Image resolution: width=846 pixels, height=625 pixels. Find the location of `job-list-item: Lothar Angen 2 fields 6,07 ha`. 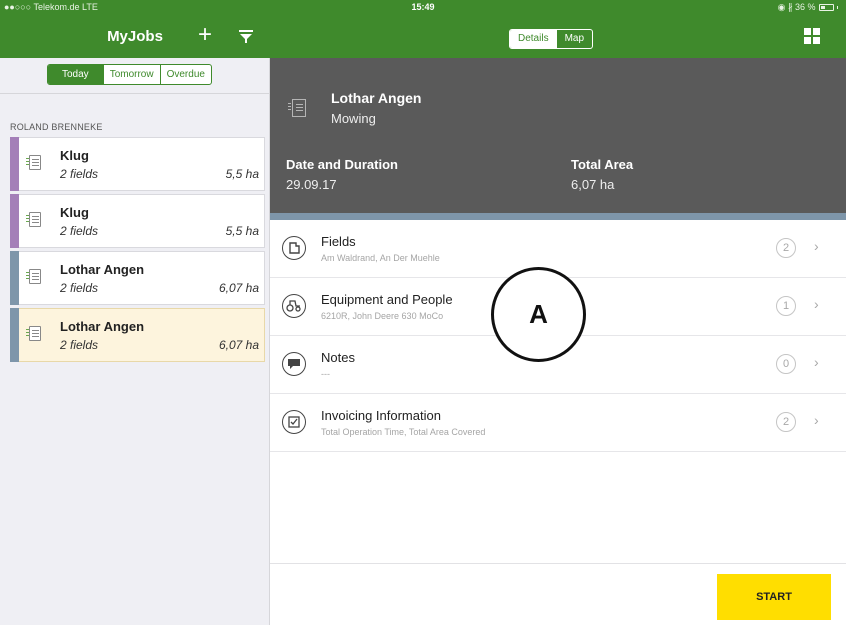

job-list-item: Lothar Angen 2 fields 6,07 ha is located at coordinates (137, 278).